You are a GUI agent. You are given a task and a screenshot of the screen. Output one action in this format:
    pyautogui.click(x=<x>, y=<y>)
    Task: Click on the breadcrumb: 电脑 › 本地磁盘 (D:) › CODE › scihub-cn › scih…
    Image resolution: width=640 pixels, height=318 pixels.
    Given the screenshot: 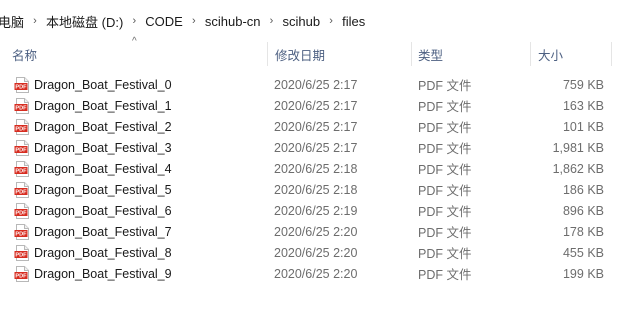 What is the action you would take?
    pyautogui.click(x=320, y=21)
    